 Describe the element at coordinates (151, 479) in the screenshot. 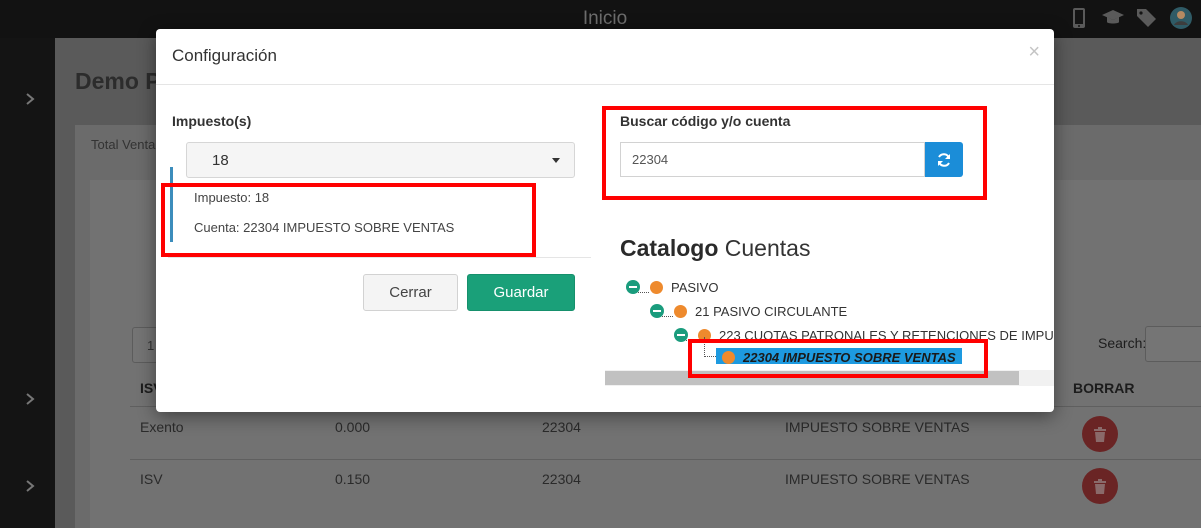

I see `table-cell-isv: ISV` at that location.